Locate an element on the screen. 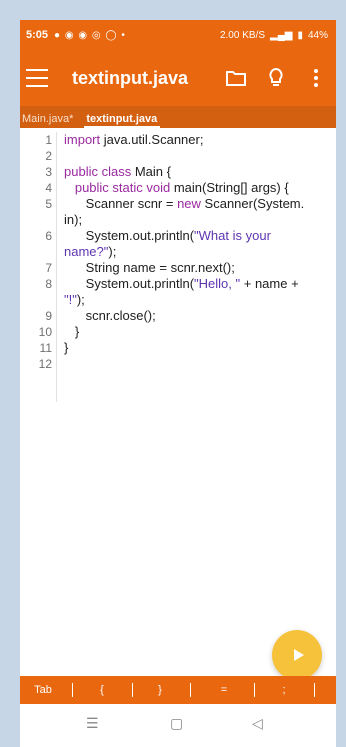  home-icon: ▢ is located at coordinates (176, 723).